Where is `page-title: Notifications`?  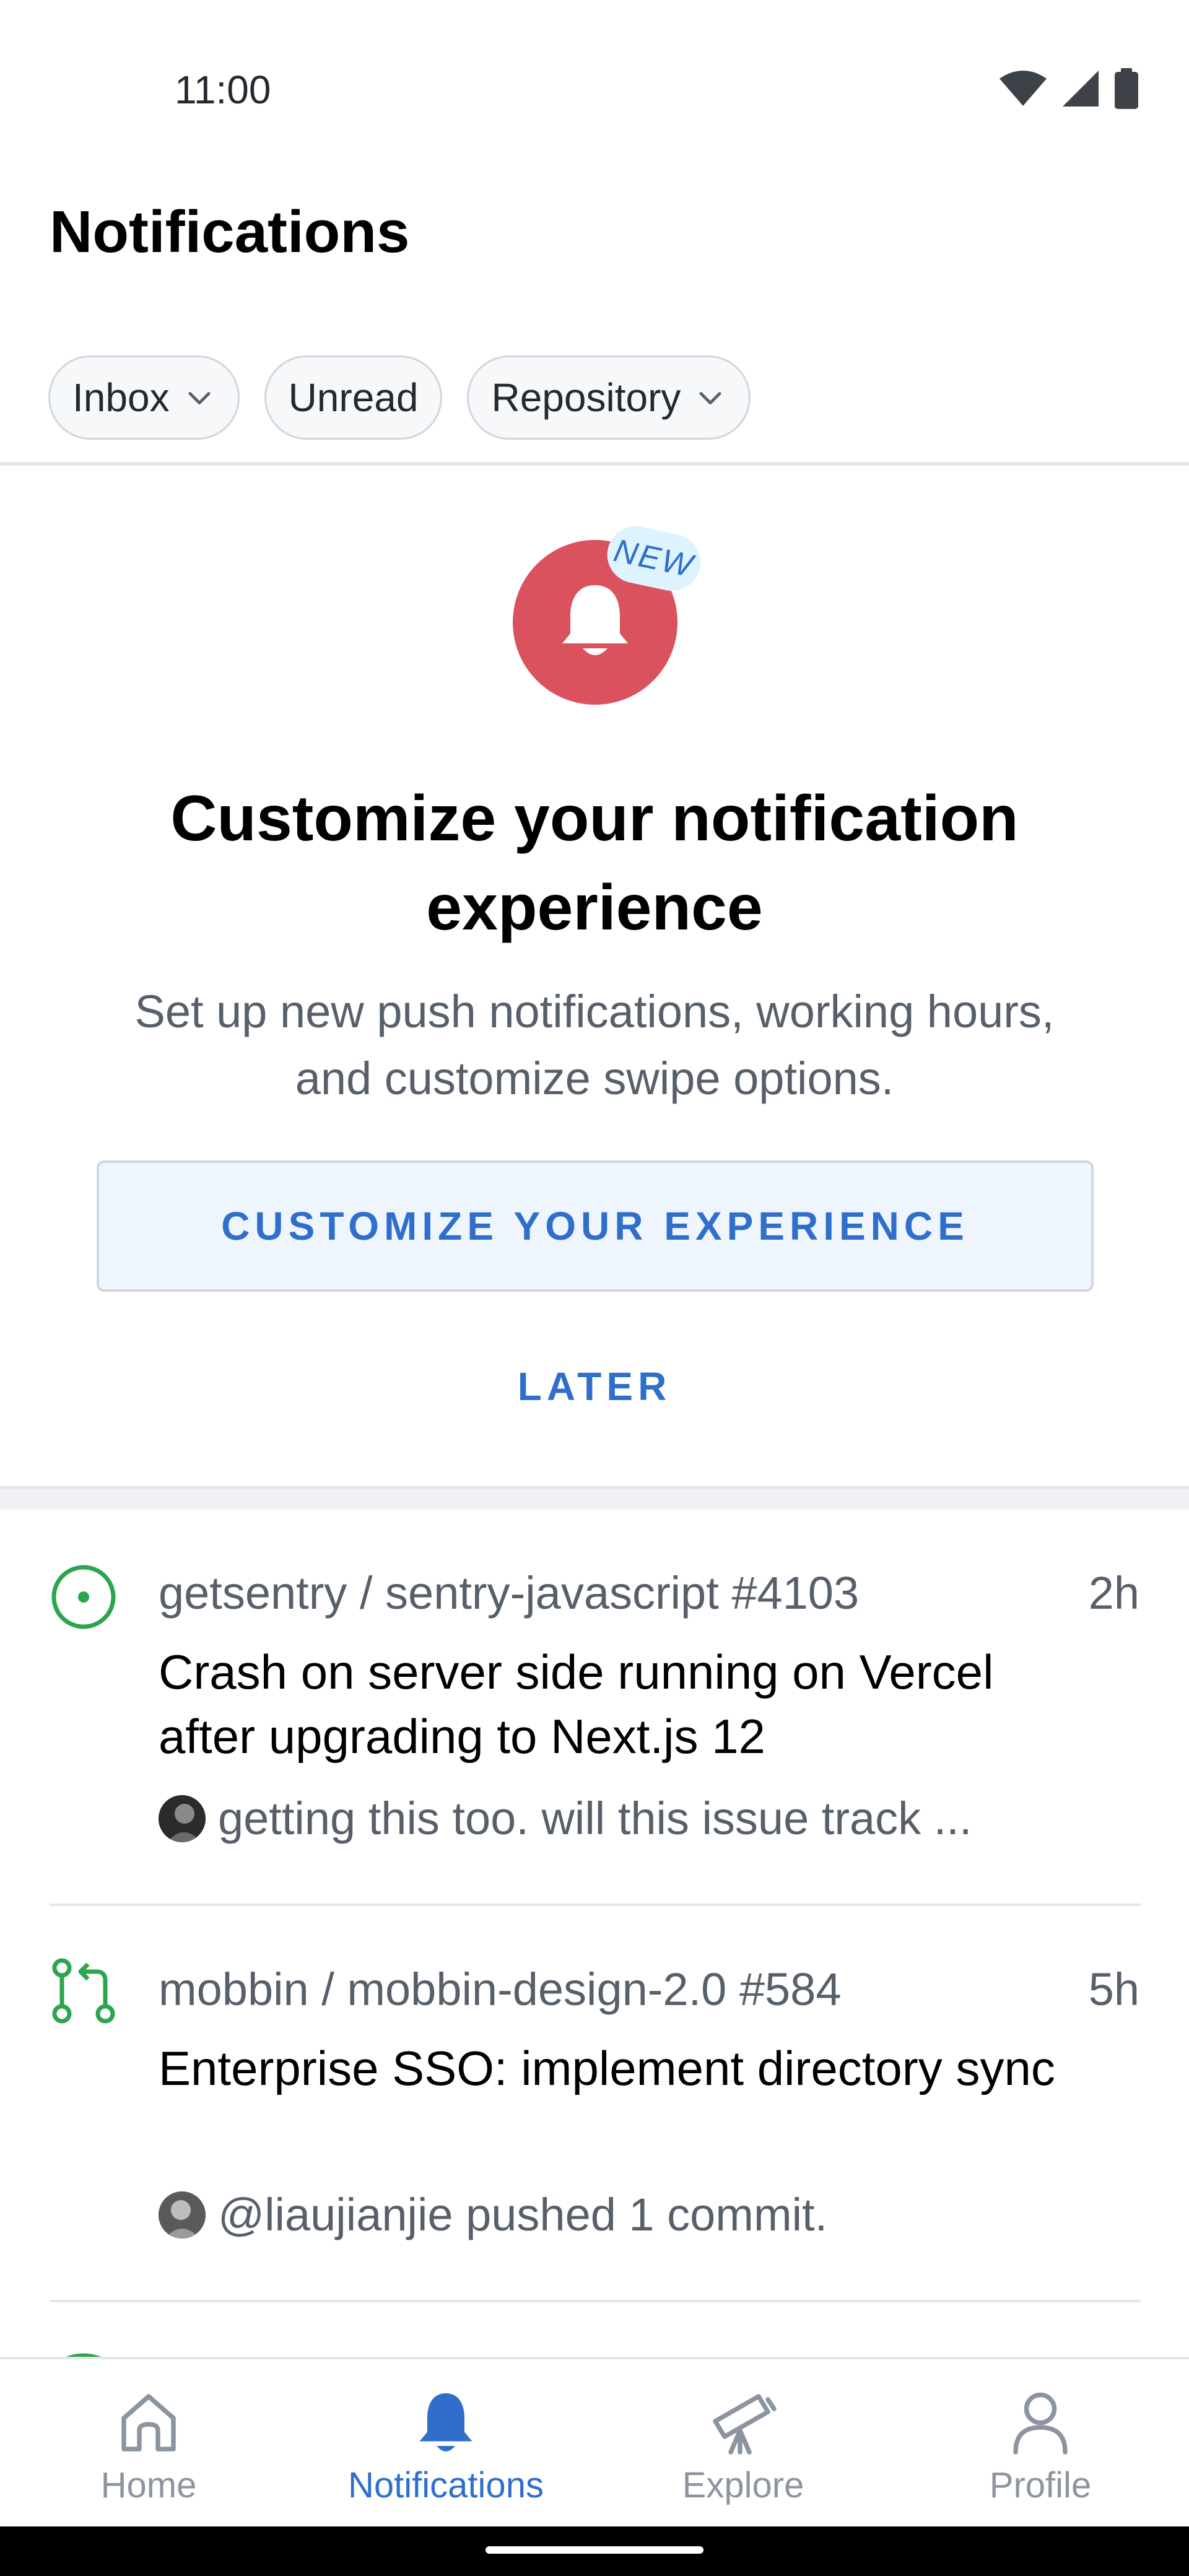
page-title: Notifications is located at coordinates (230, 232).